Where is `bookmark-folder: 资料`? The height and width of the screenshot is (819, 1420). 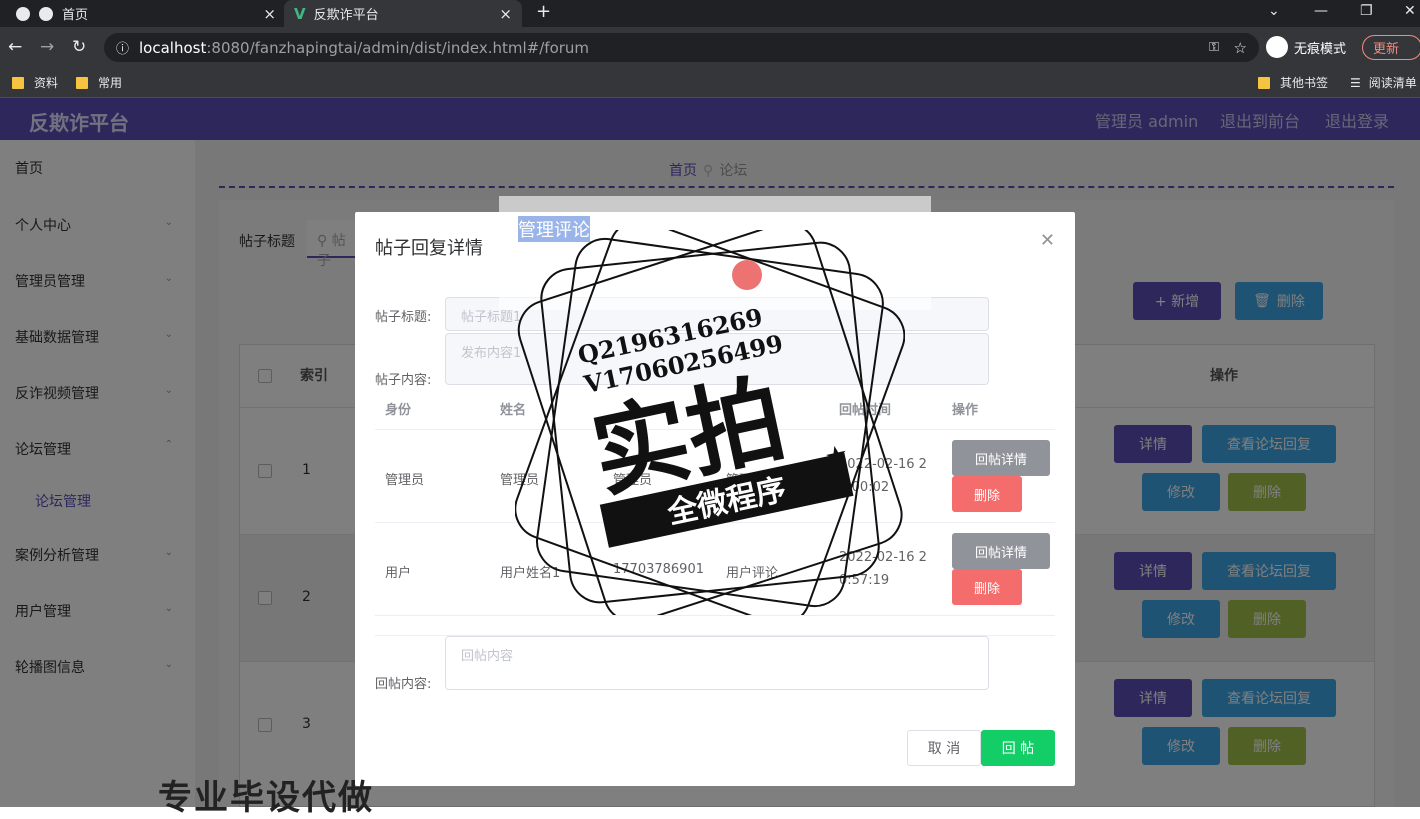
bookmark-folder: 资料 is located at coordinates (35, 82).